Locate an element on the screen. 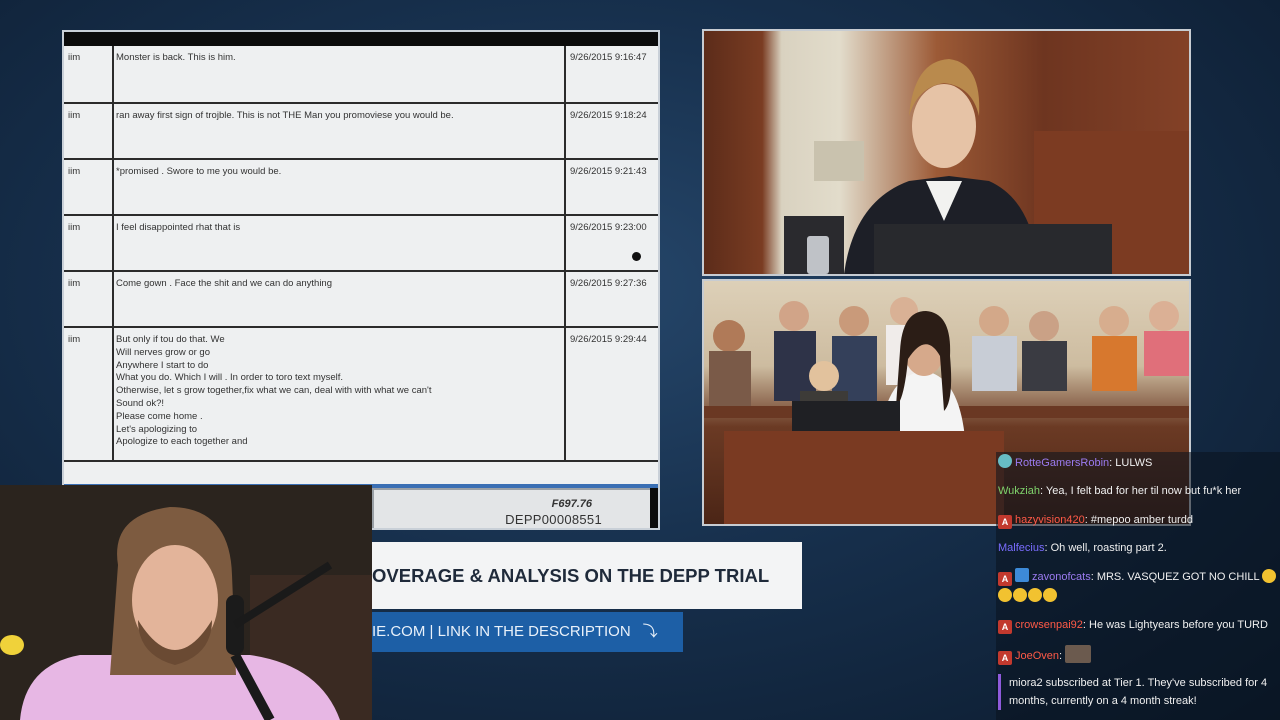 Image resolution: width=1280 pixels, height=720 pixels. lower-third-title: OVERAGE & ANALYSIS ON THE DEPP TRIAL is located at coordinates (587, 575).